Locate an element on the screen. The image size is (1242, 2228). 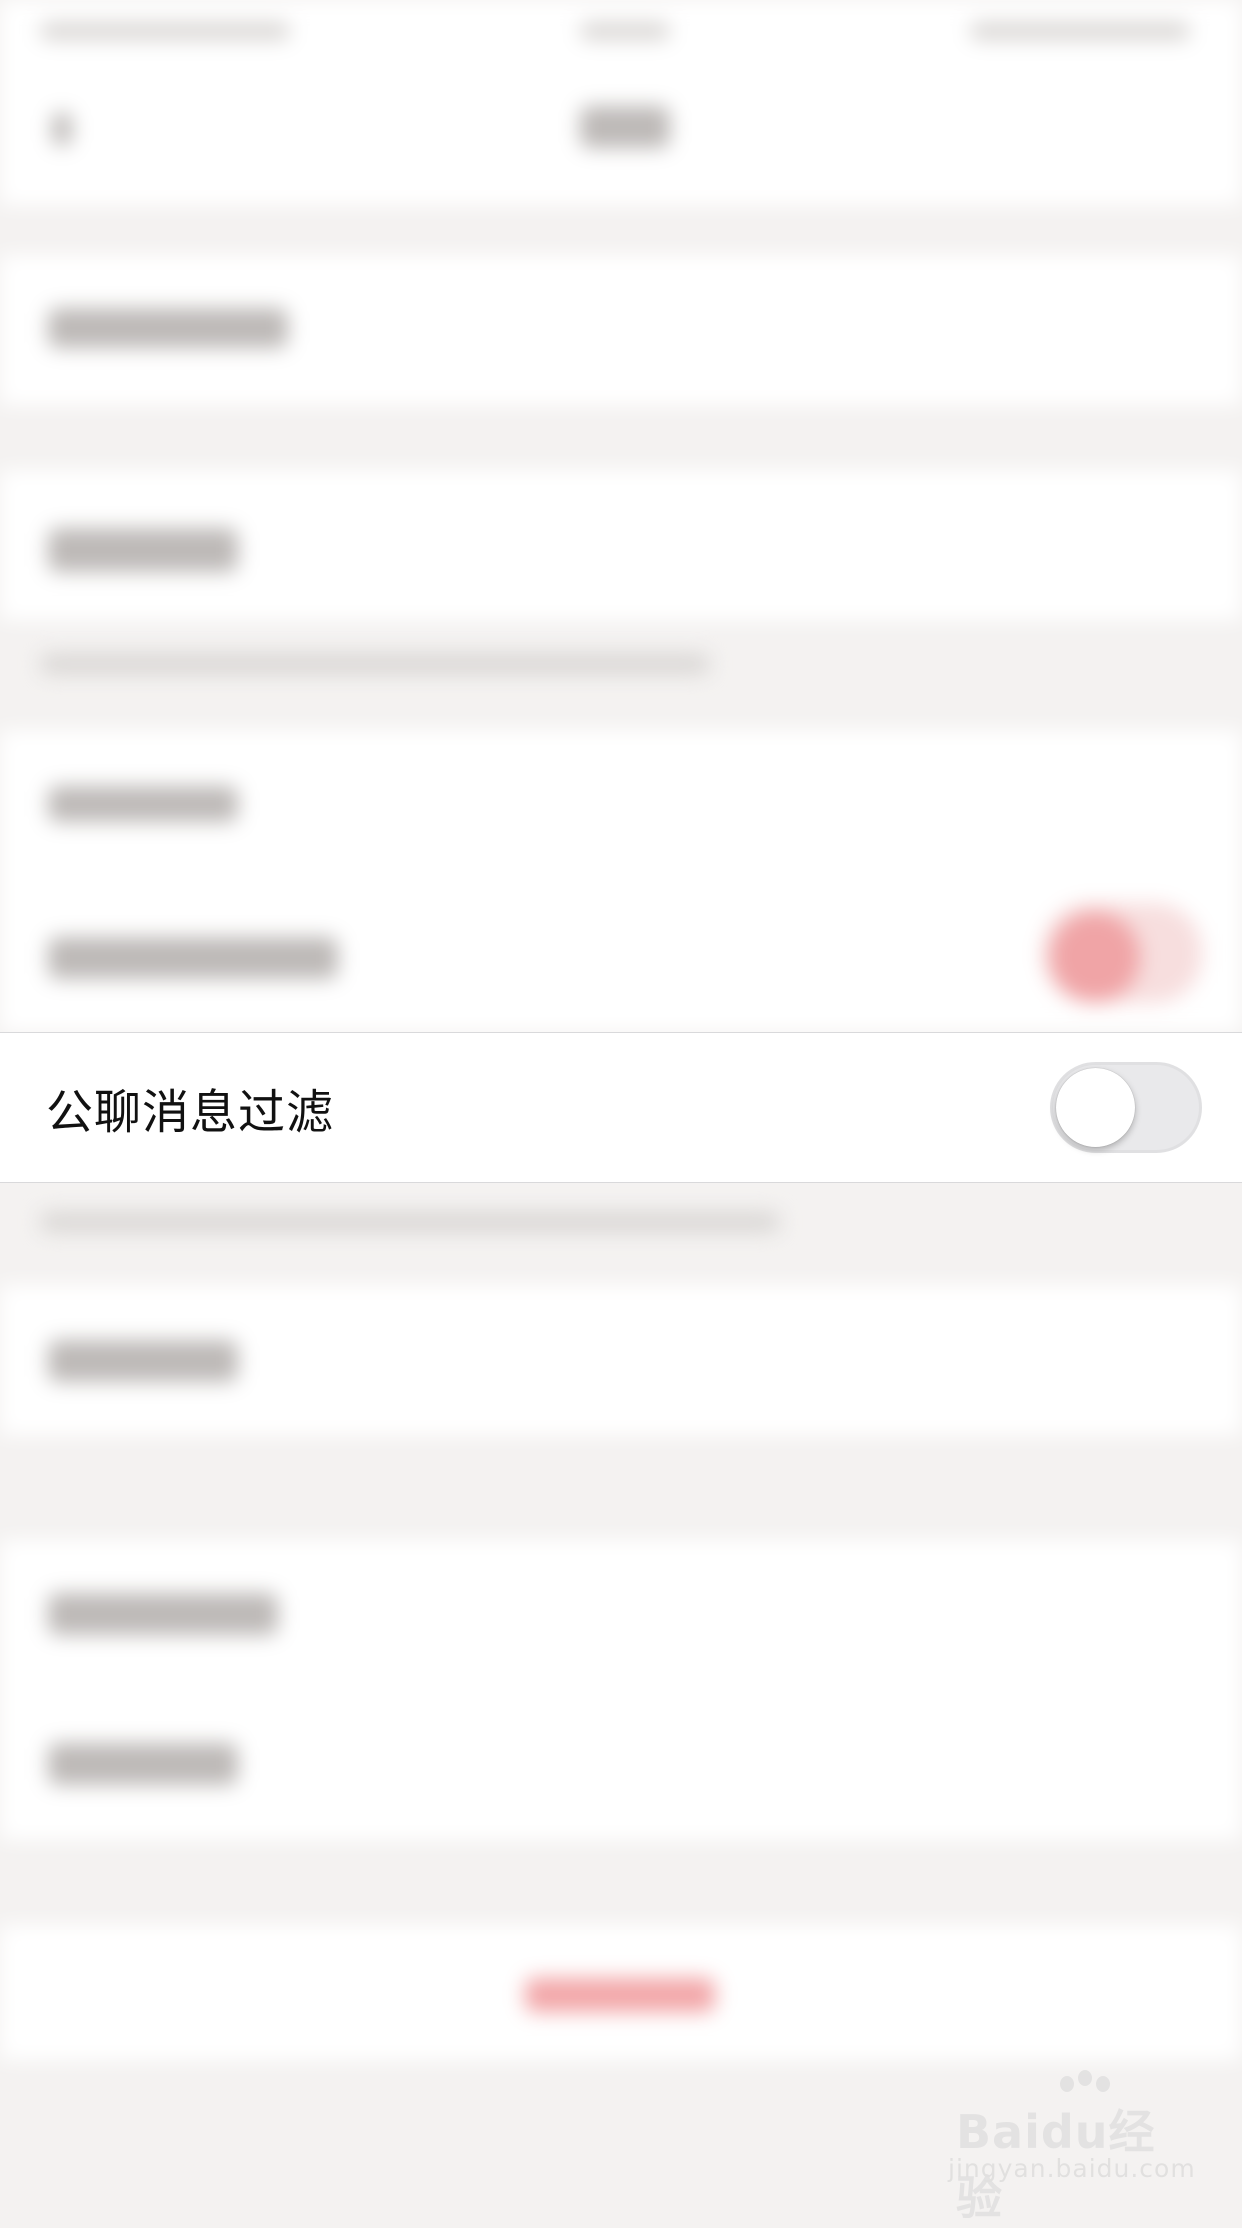
watermark-url: jingyan.baidu.com is located at coordinates (1072, 2168).